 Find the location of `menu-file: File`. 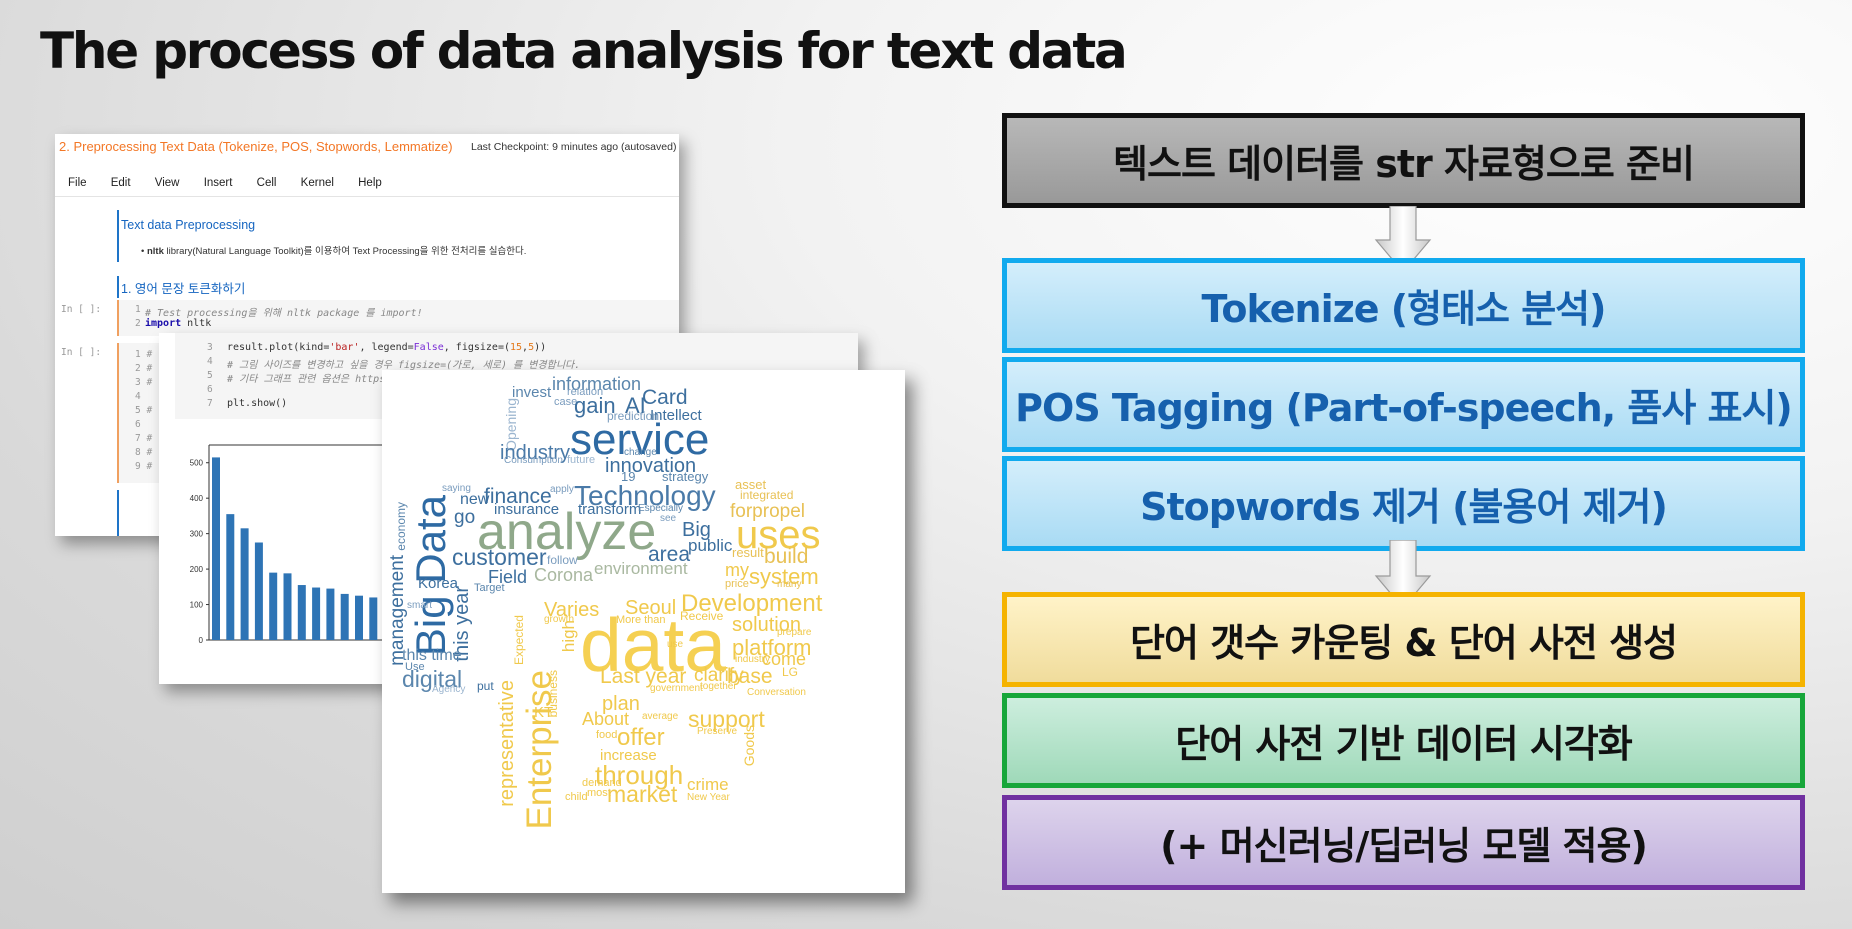

menu-file: File is located at coordinates (77, 183).